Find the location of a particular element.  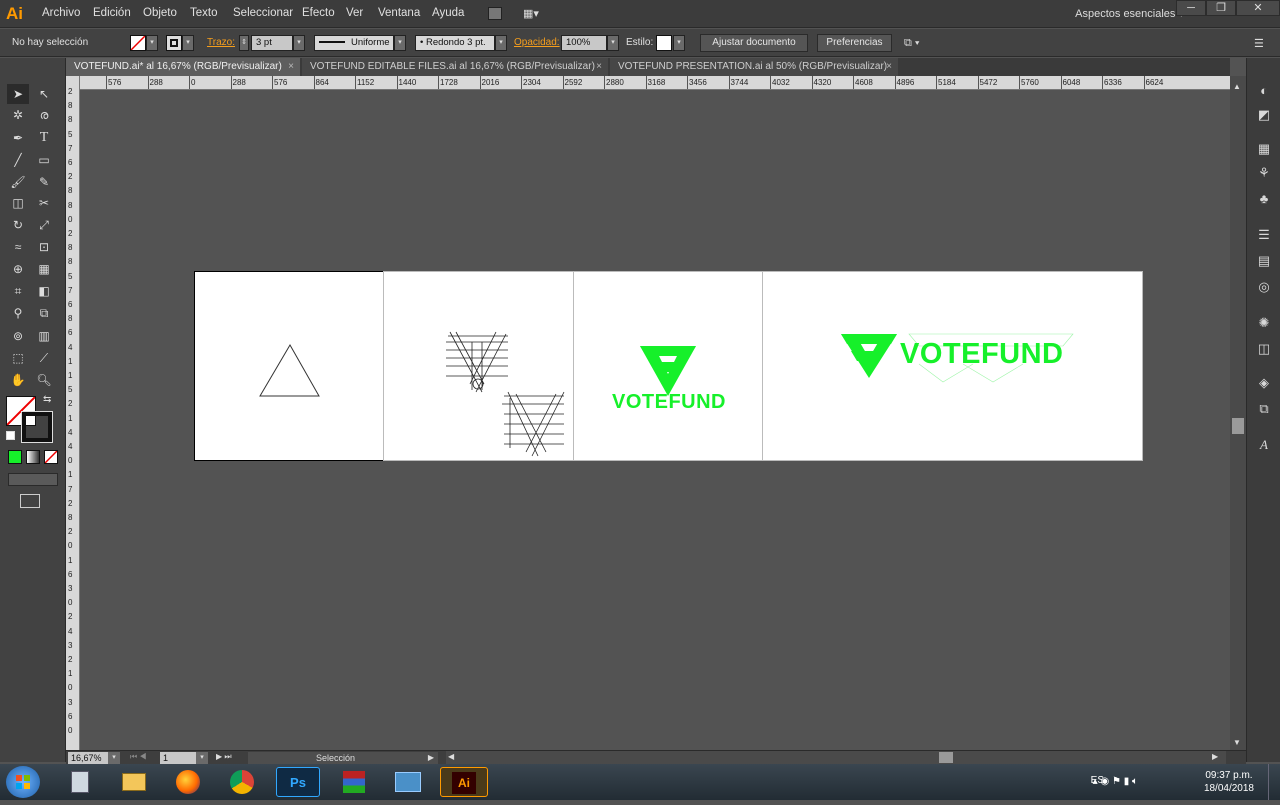

show-desktop-button is located at coordinates (1274, 782).